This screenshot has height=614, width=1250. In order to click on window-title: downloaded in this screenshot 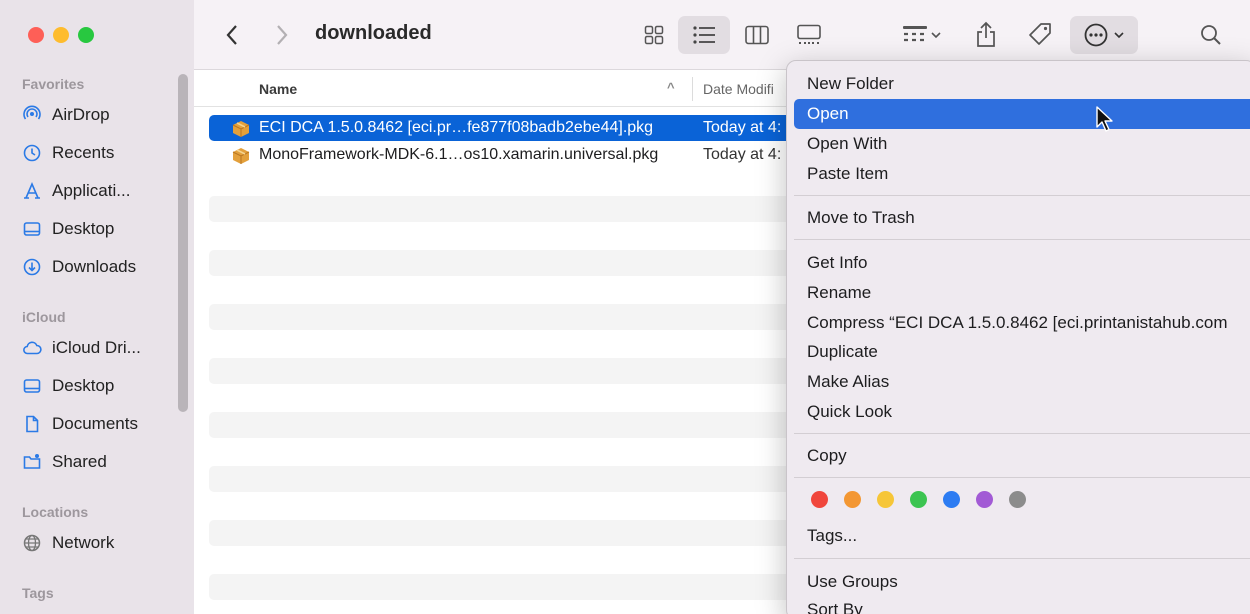, I will do `click(373, 33)`.